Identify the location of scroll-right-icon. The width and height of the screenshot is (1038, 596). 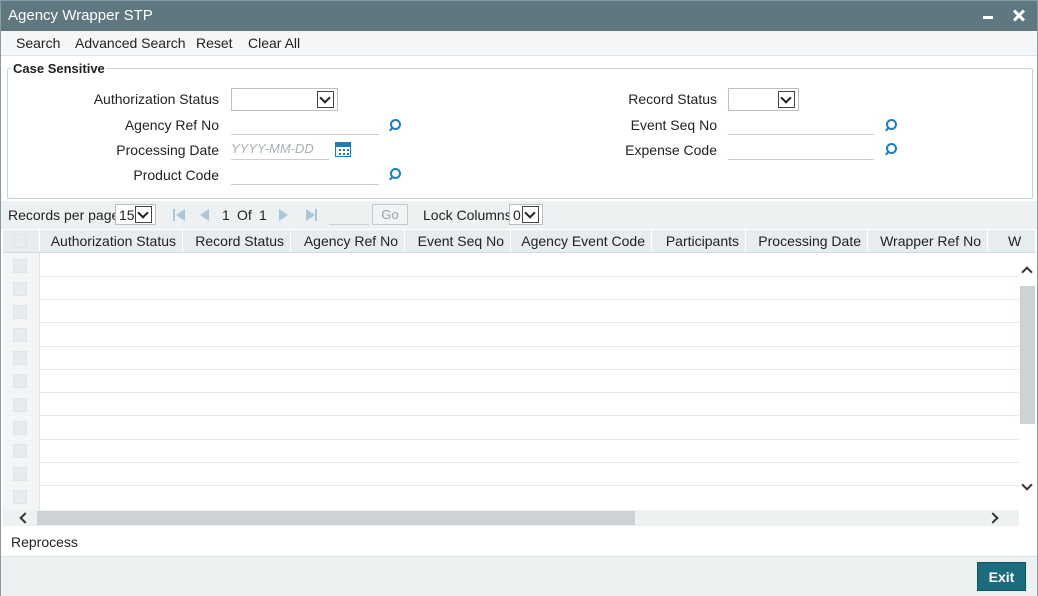
(993, 518).